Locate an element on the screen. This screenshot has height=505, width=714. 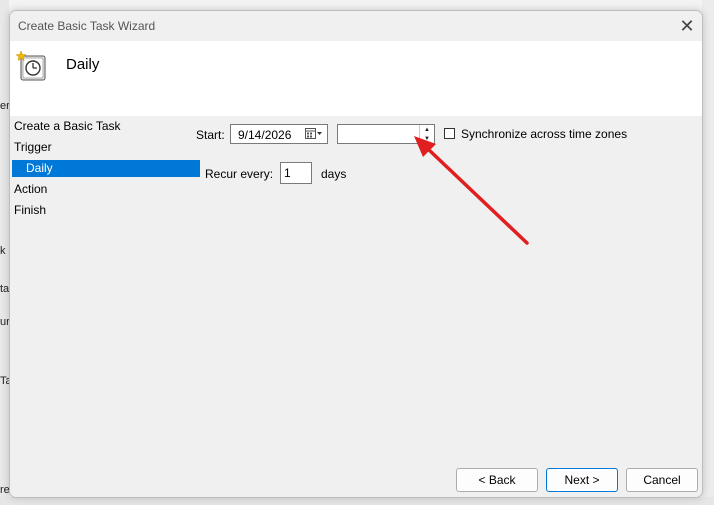
annotation-arrow is located at coordinates (471, 190).